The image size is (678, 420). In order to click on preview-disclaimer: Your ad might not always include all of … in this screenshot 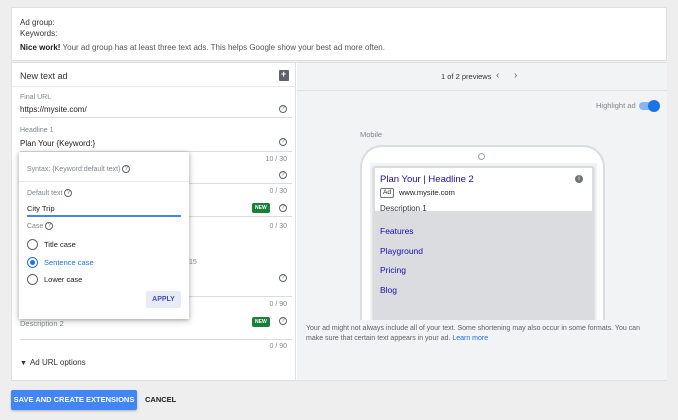, I will do `click(482, 334)`.